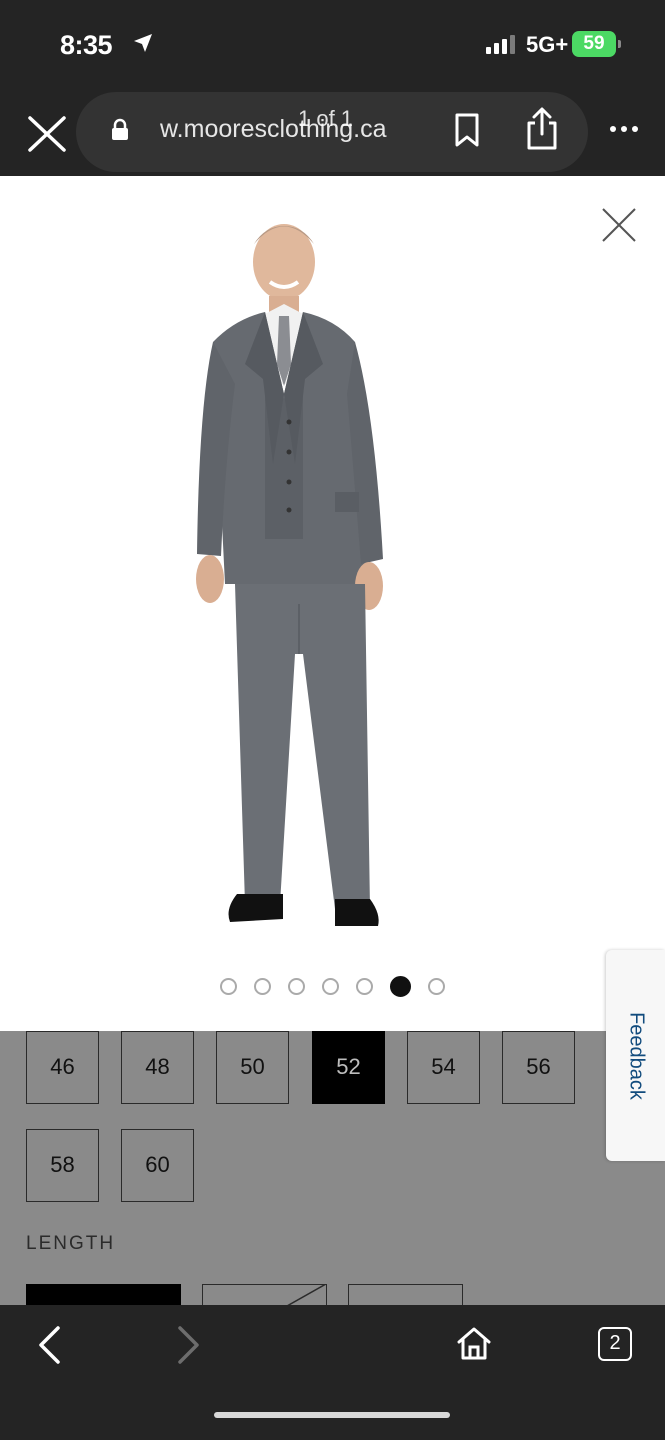 This screenshot has width=665, height=1440. I want to click on home-icon, so click(474, 1343).